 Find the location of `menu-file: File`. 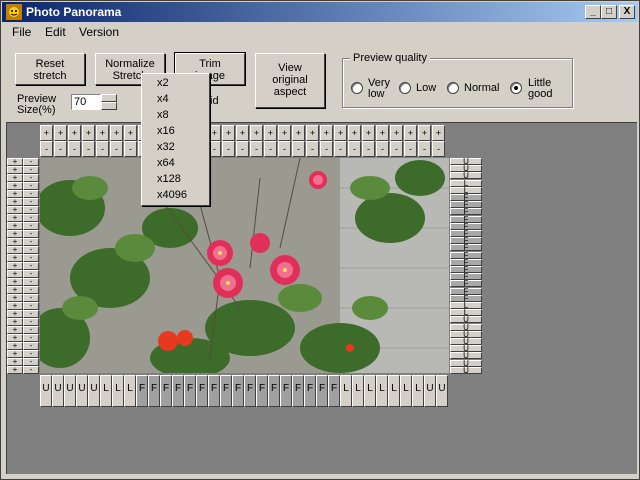

menu-file: File is located at coordinates (21, 32).